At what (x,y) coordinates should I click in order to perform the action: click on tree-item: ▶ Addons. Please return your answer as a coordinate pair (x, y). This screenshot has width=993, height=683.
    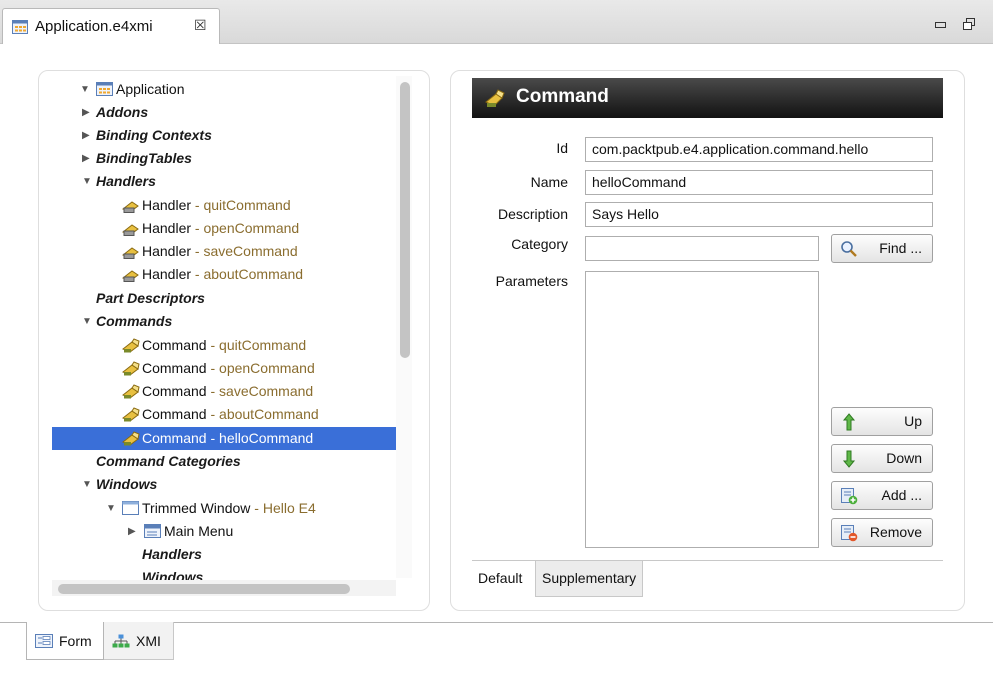
    Looking at the image, I should click on (224, 112).